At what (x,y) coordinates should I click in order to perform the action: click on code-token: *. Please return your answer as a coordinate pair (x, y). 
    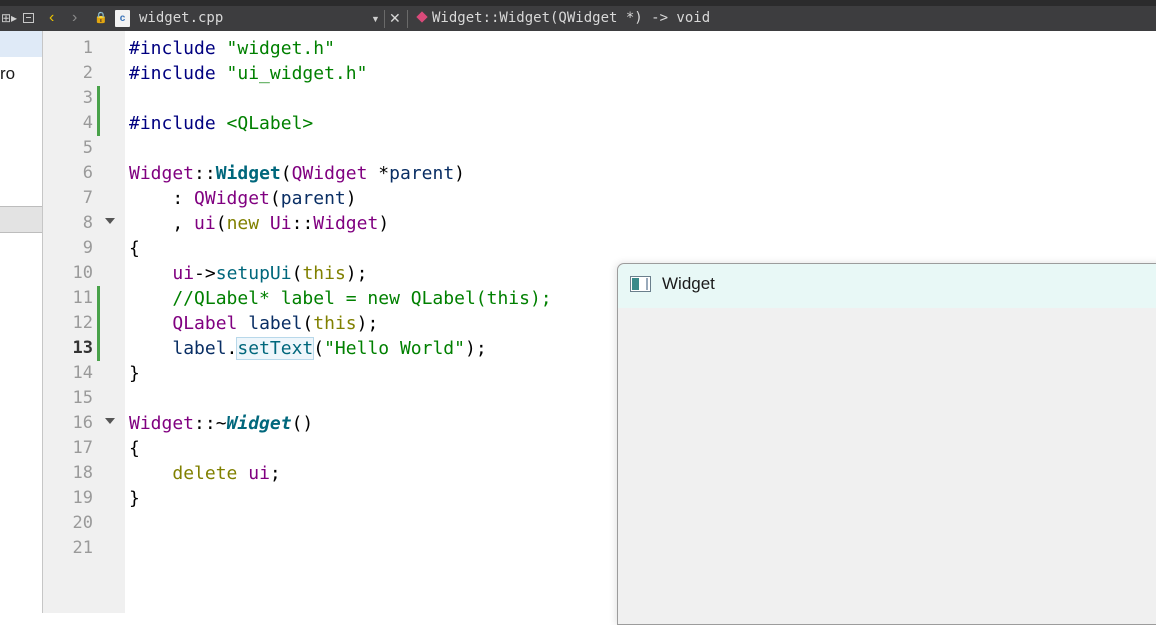
    Looking at the image, I should click on (378, 173).